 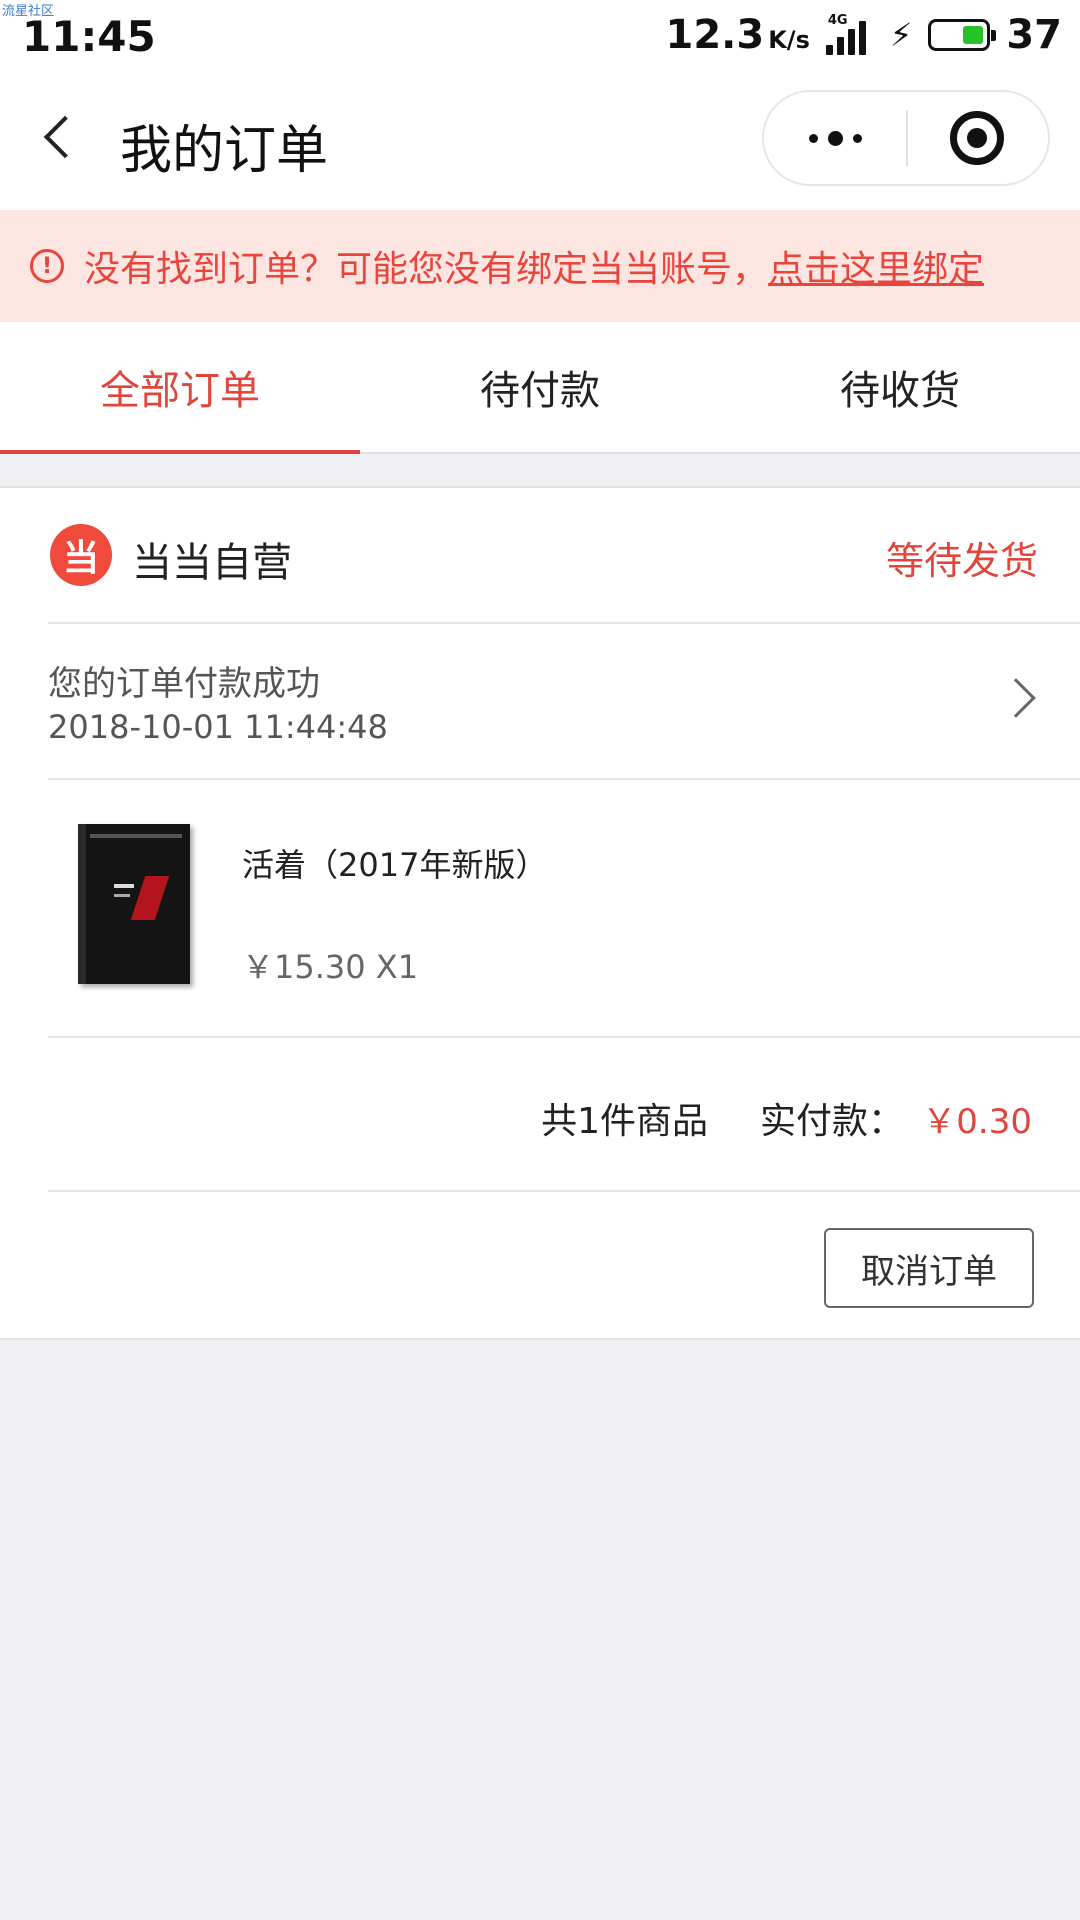 I want to click on status-time: 11:45, so click(x=89, y=36).